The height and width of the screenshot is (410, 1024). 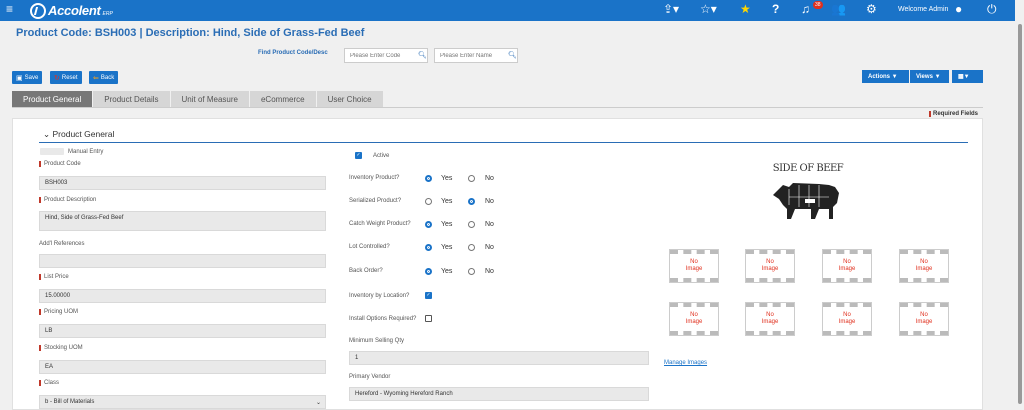 What do you see at coordinates (471, 201) in the screenshot?
I see `serialized-product-no-radio` at bounding box center [471, 201].